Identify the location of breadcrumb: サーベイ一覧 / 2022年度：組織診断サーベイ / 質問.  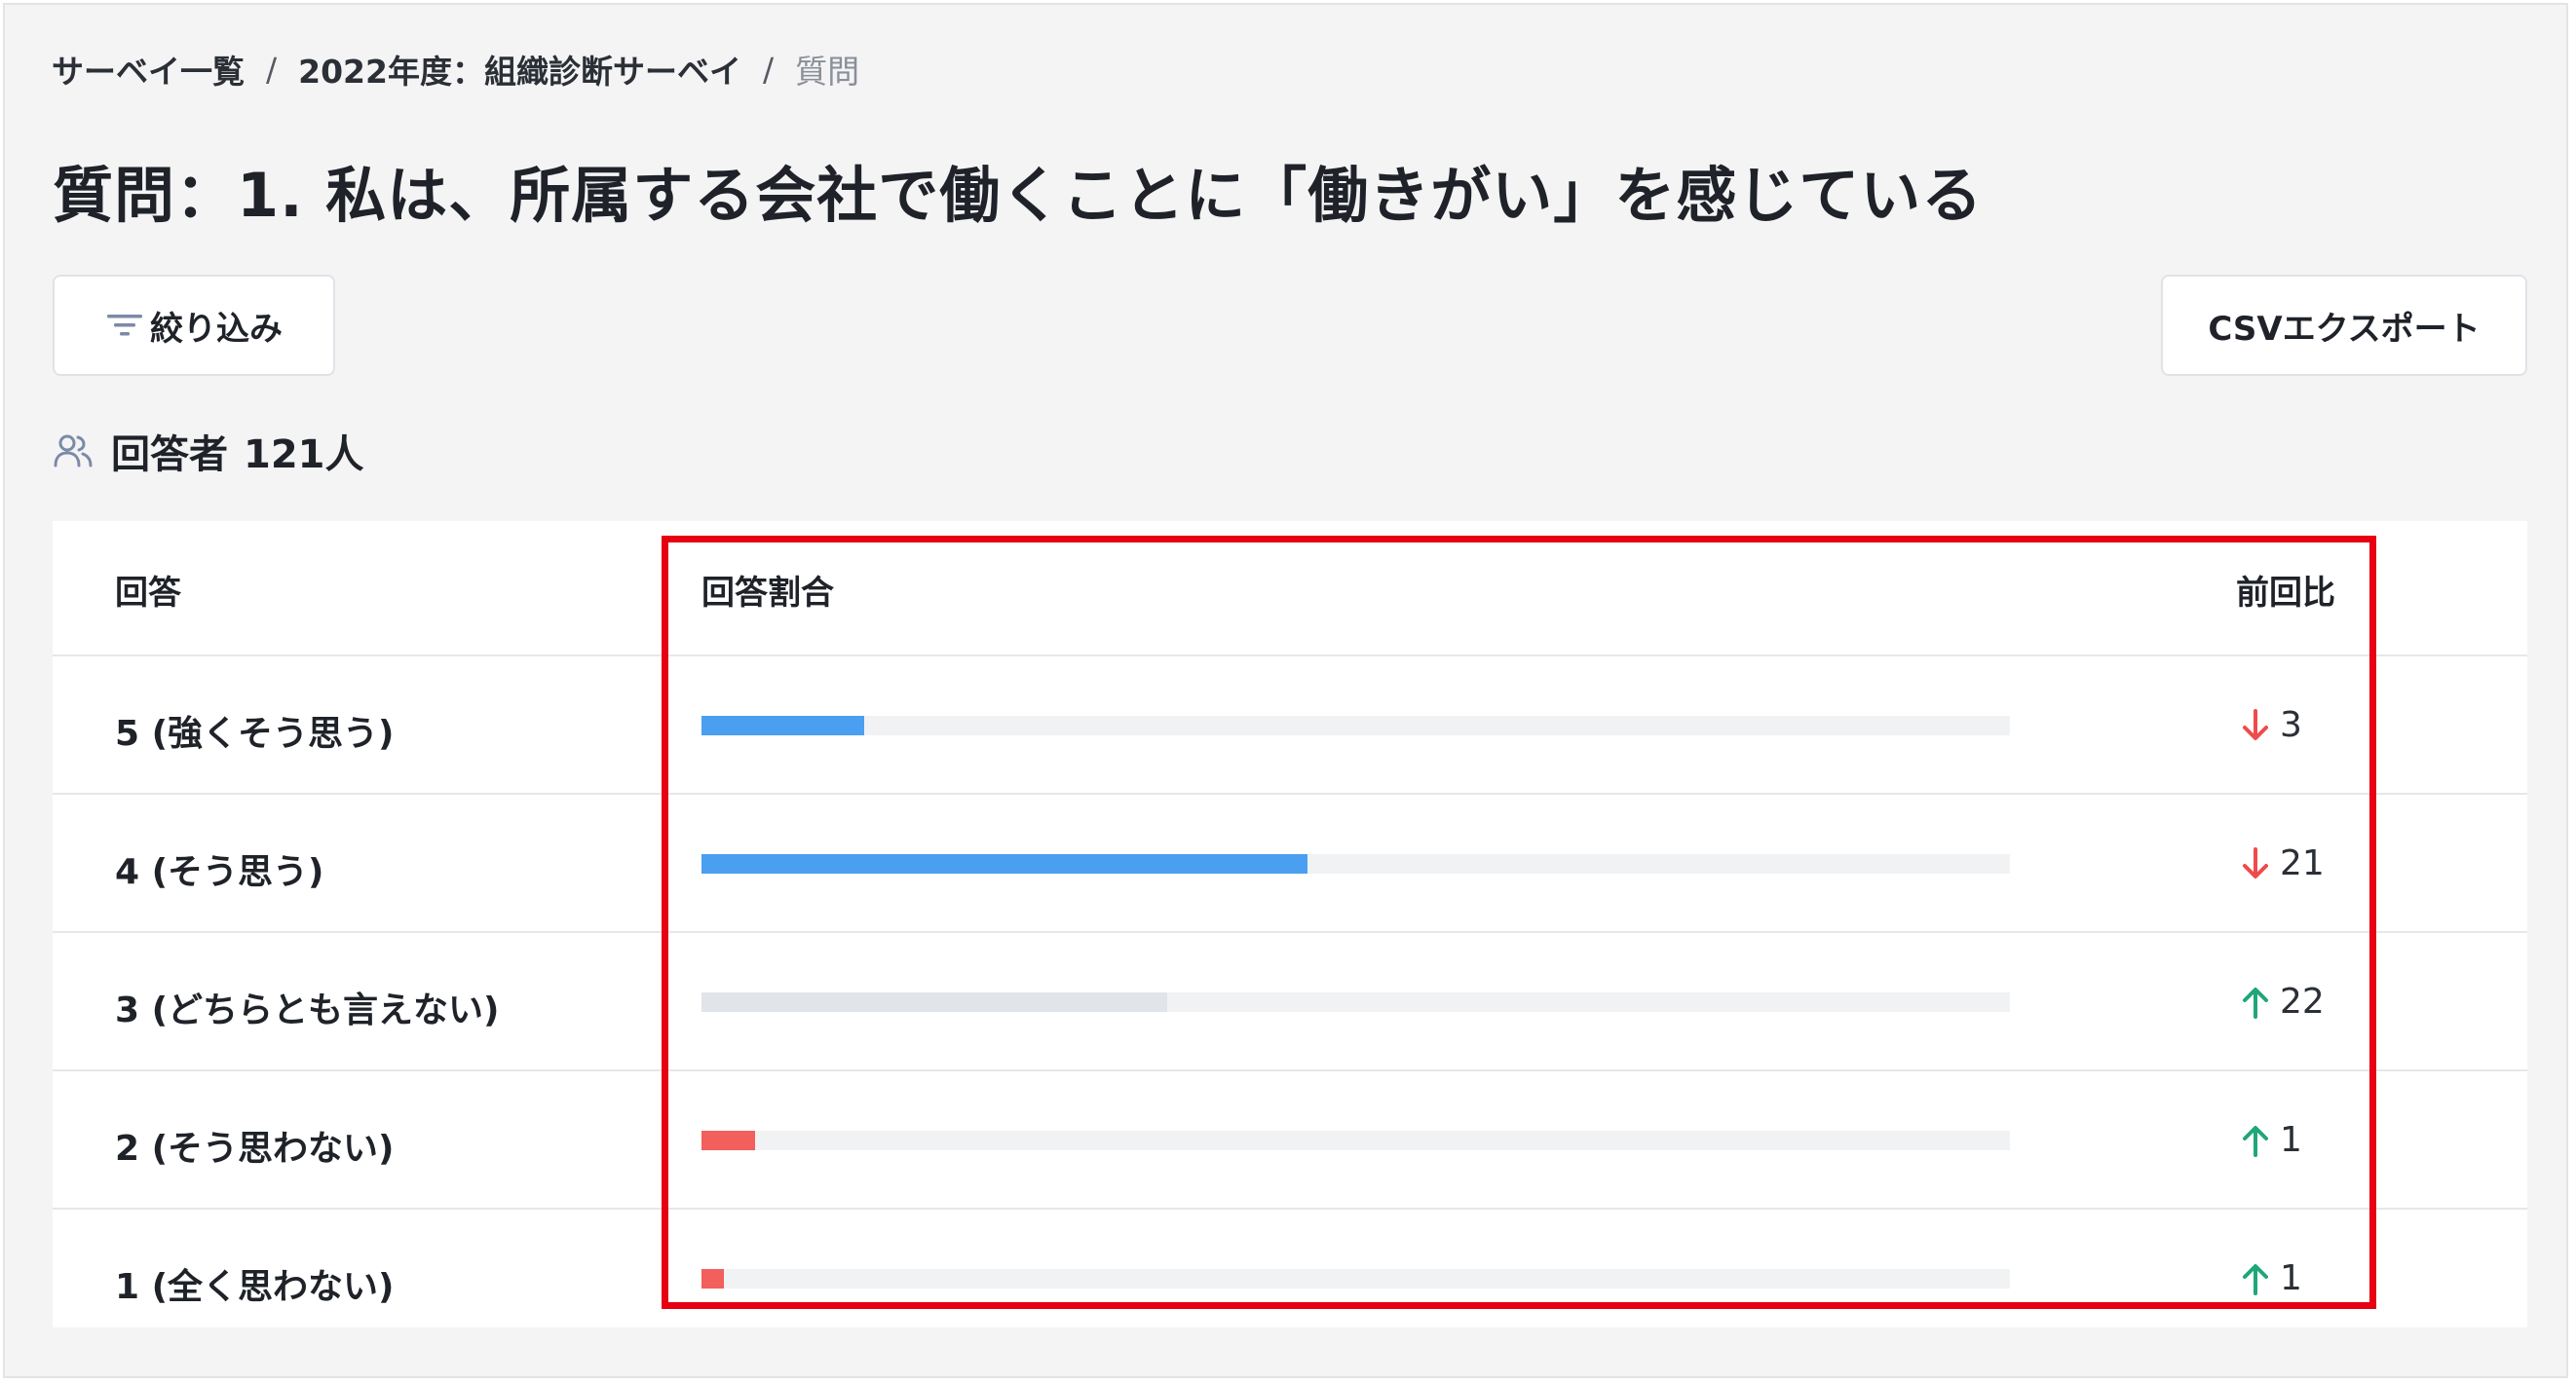
(455, 69).